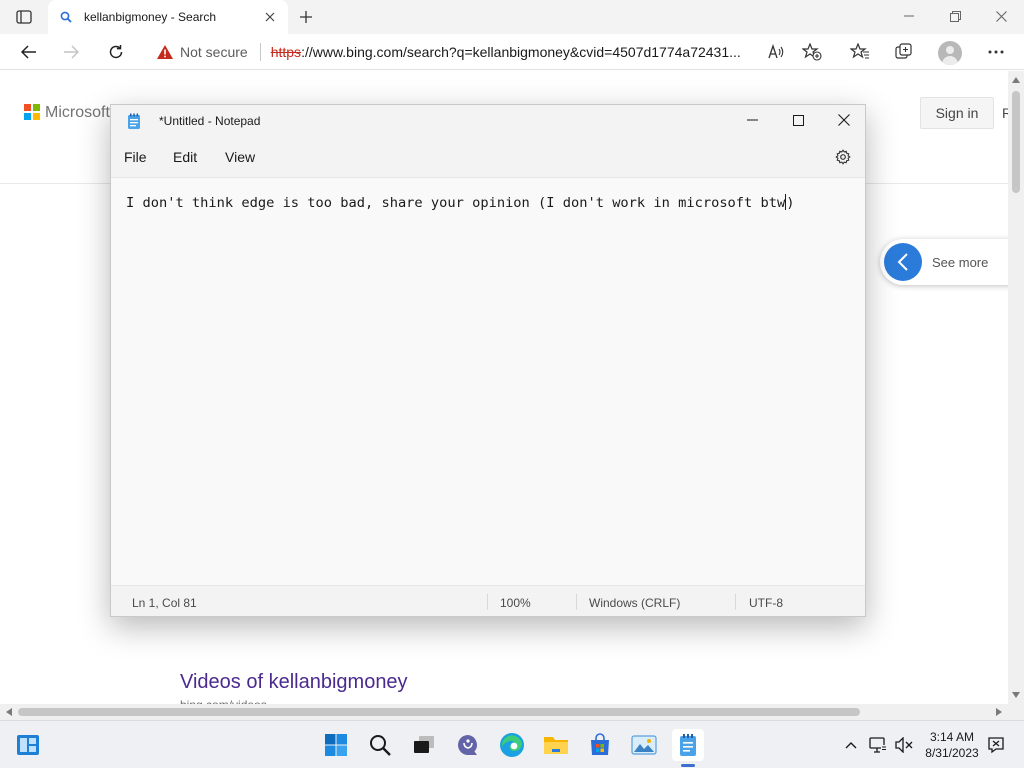  I want to click on plus-icon, so click(306, 17).